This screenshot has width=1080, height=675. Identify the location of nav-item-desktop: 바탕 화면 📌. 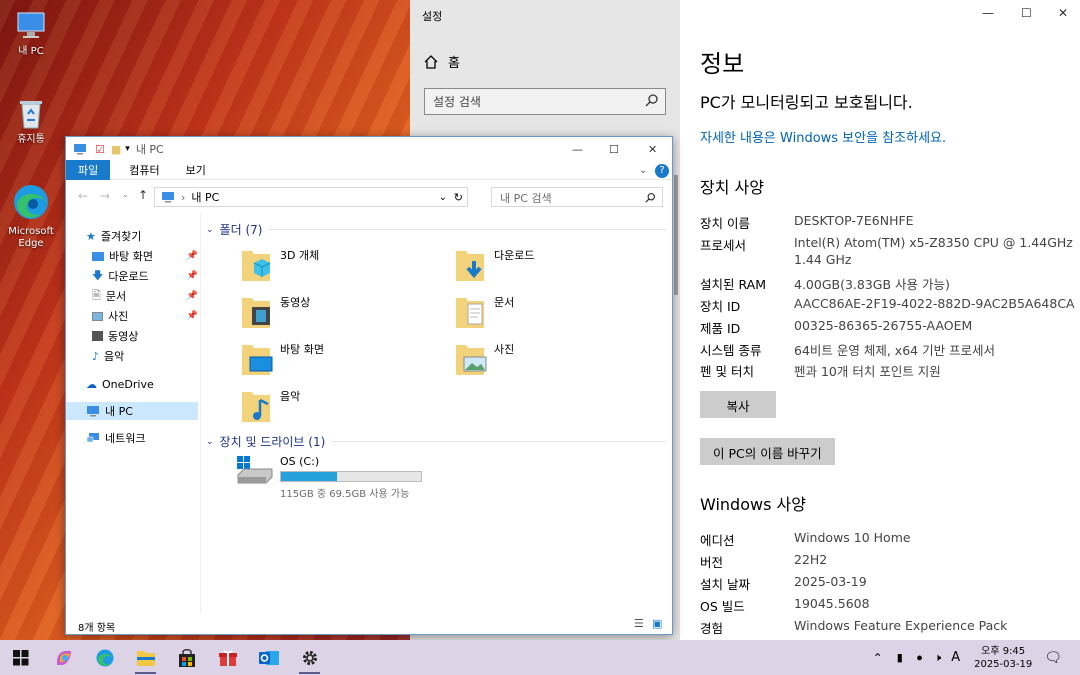
(146, 256).